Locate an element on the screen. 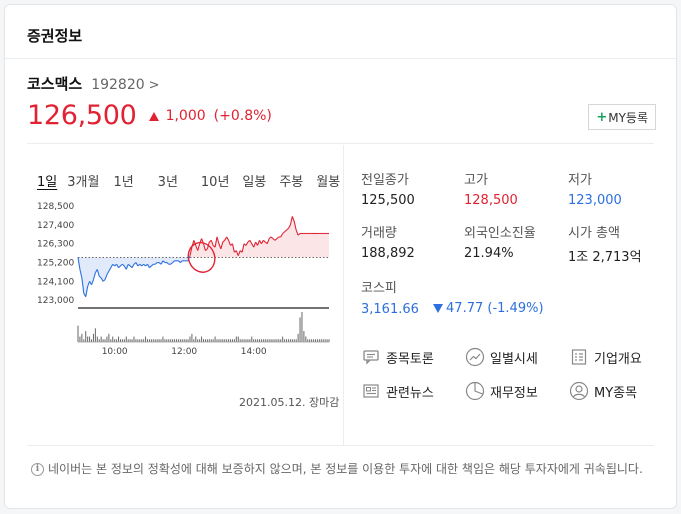 The width and height of the screenshot is (681, 514). y-tick-label: 123,000 is located at coordinates (55, 301).